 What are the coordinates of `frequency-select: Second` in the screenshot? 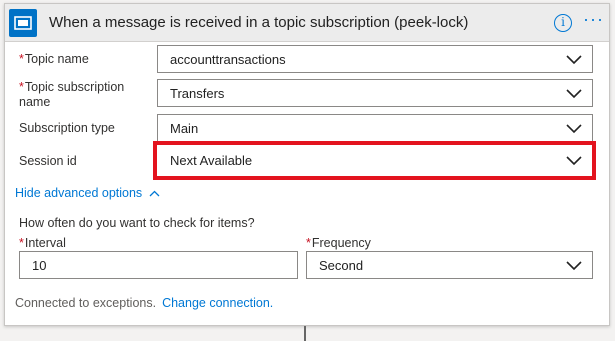 It's located at (449, 265).